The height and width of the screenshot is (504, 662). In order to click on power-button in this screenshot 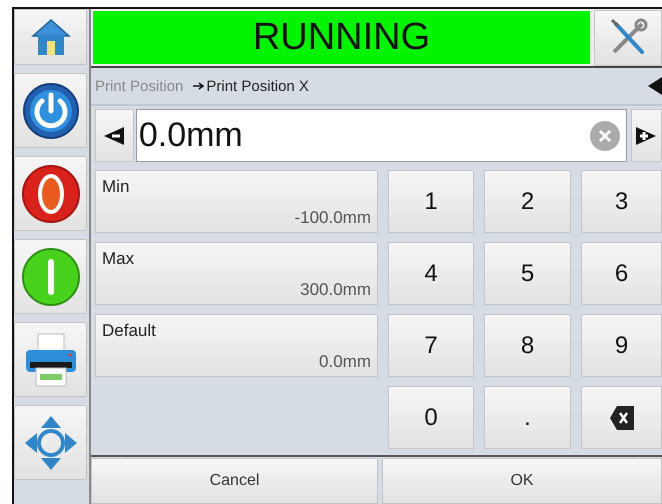, I will do `click(50, 110)`.